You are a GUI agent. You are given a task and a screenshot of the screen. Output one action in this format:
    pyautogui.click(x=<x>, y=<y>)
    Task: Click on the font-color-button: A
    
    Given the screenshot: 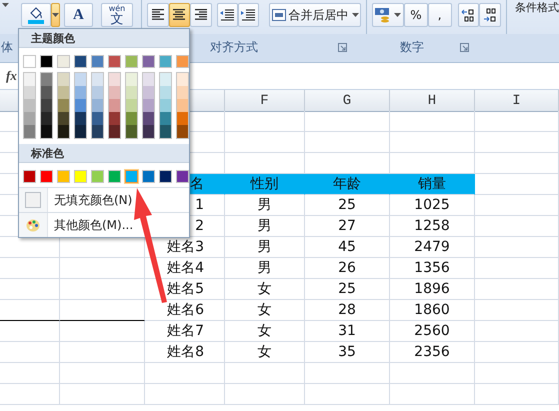 What is the action you would take?
    pyautogui.click(x=79, y=15)
    